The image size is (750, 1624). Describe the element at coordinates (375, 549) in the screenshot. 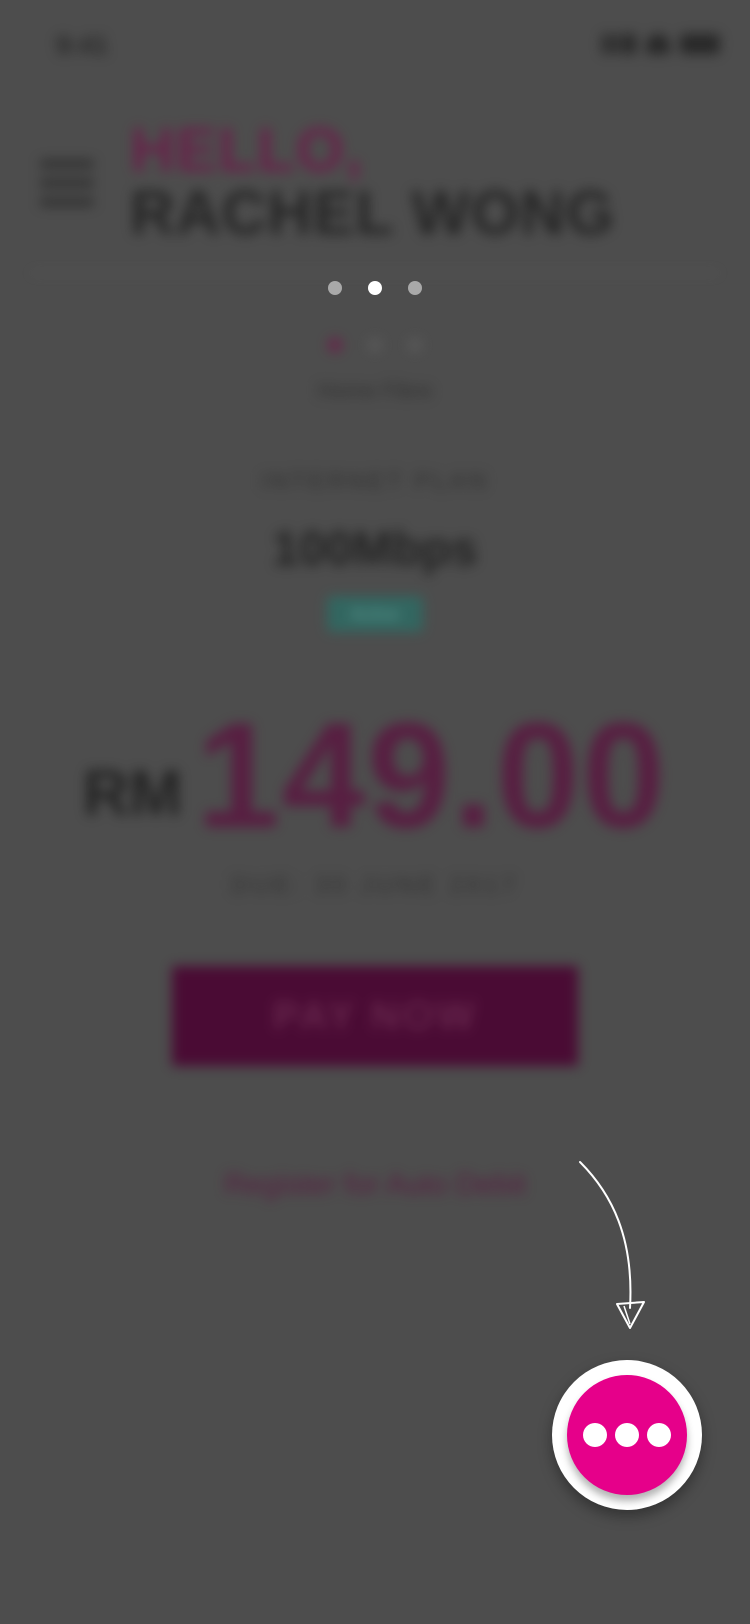

I see `plan-speed: 100Mbps` at that location.